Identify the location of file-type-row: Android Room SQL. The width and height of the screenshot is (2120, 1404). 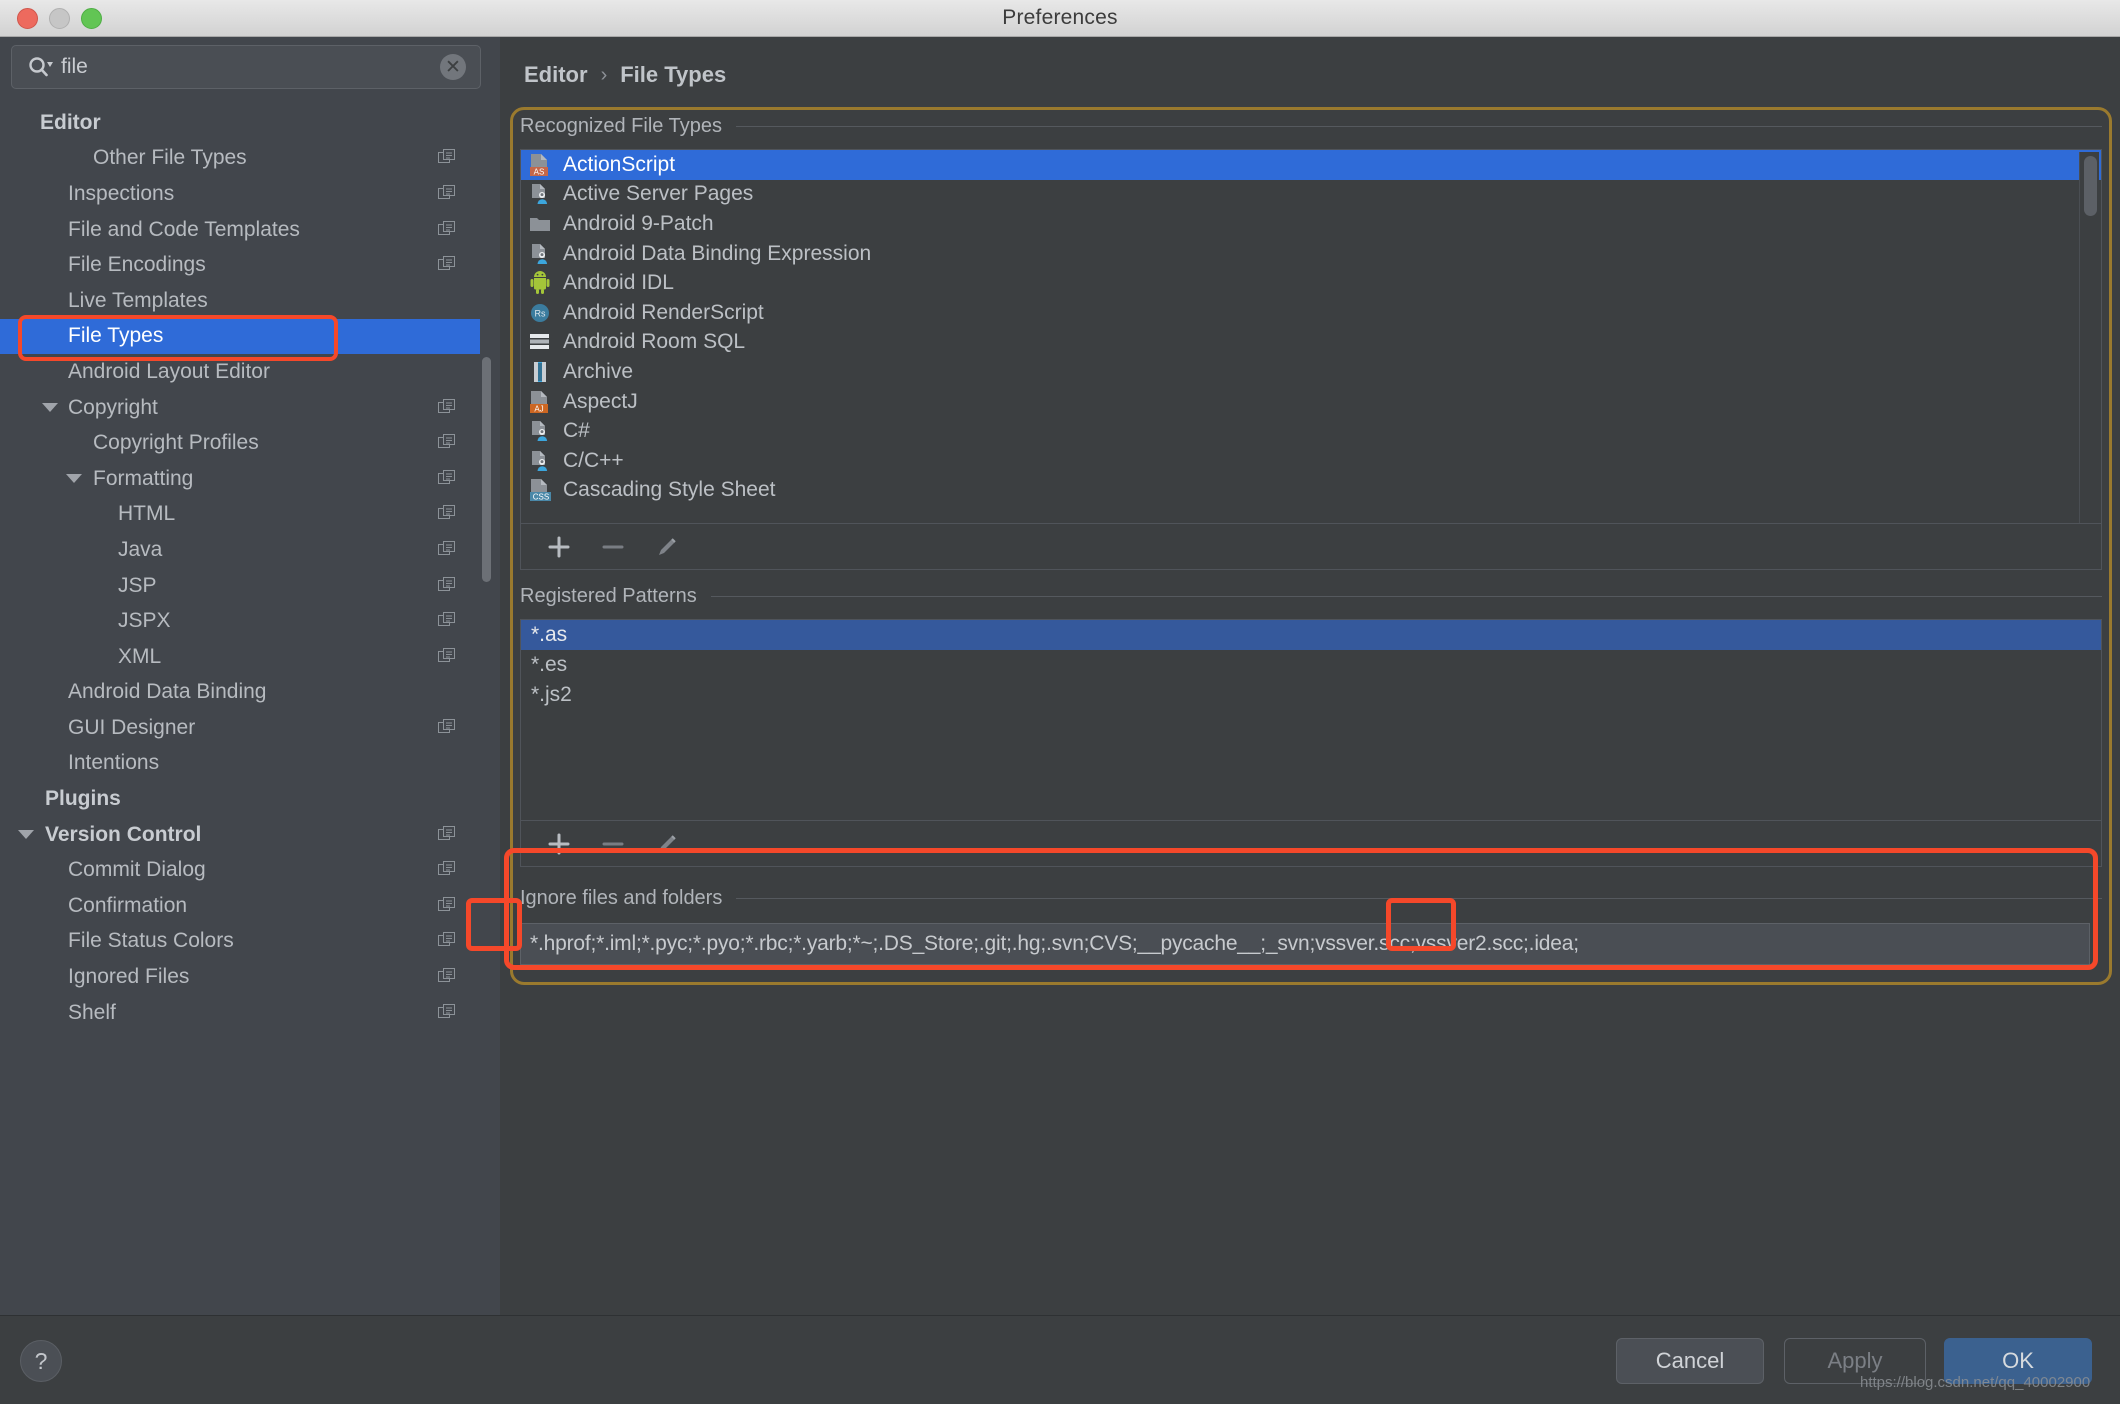
(1311, 343).